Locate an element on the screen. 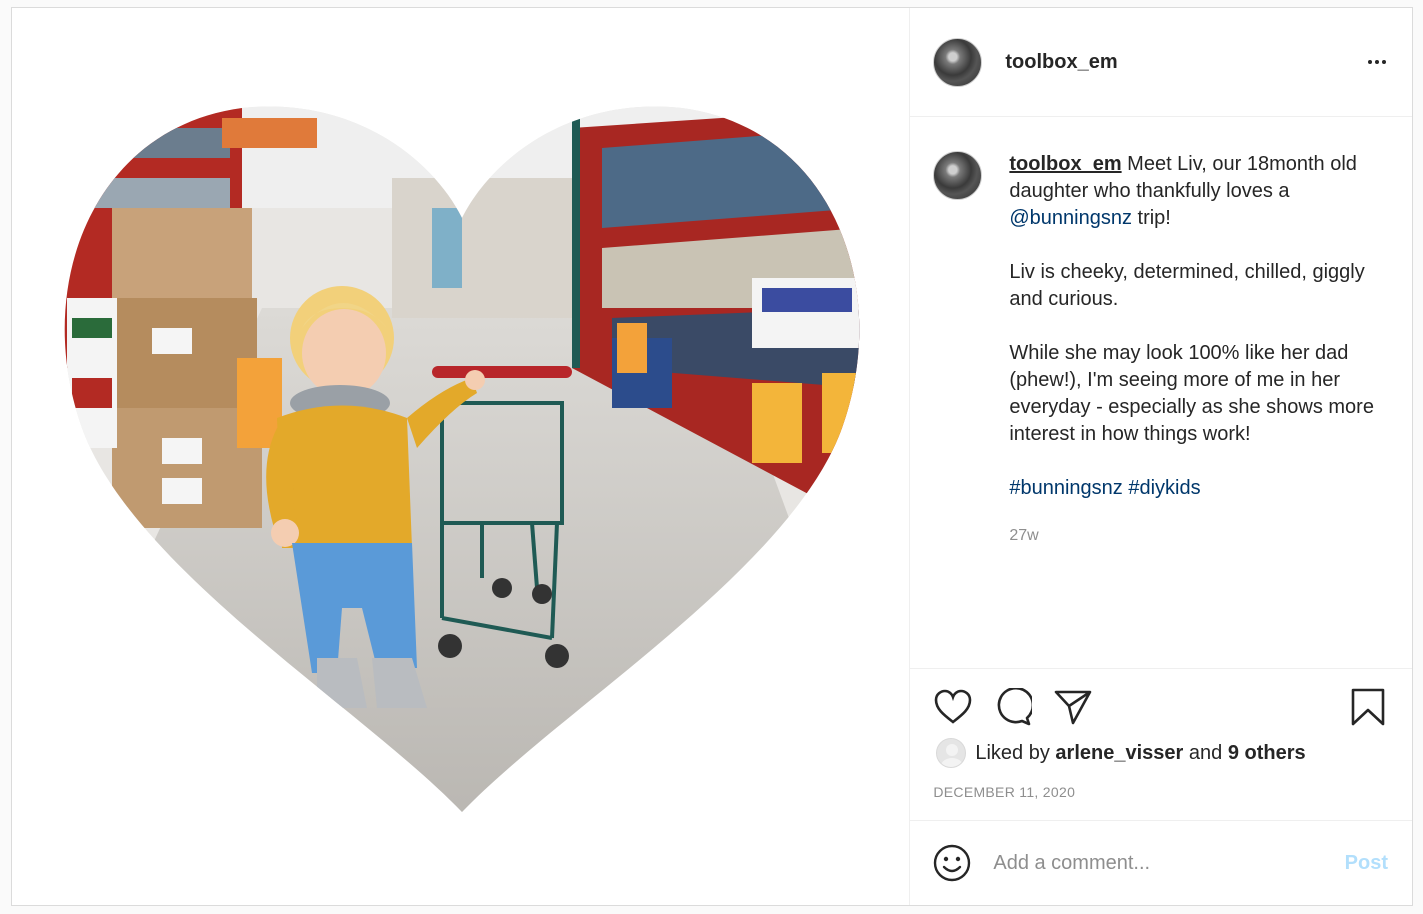 Image resolution: width=1423 pixels, height=914 pixels. hashtag-link: #bunningsnz is located at coordinates (1065, 488).